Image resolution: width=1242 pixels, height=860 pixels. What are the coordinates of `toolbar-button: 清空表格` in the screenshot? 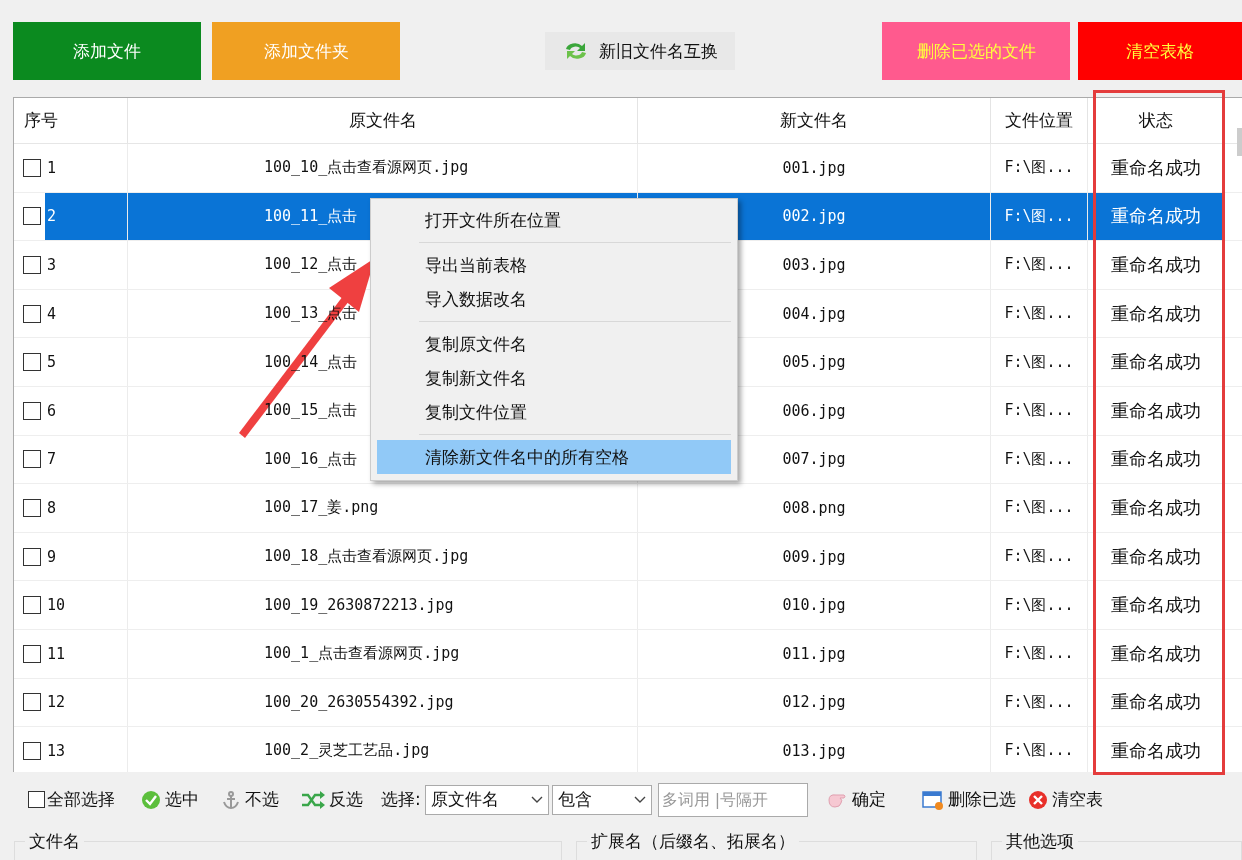 It's located at (1160, 51).